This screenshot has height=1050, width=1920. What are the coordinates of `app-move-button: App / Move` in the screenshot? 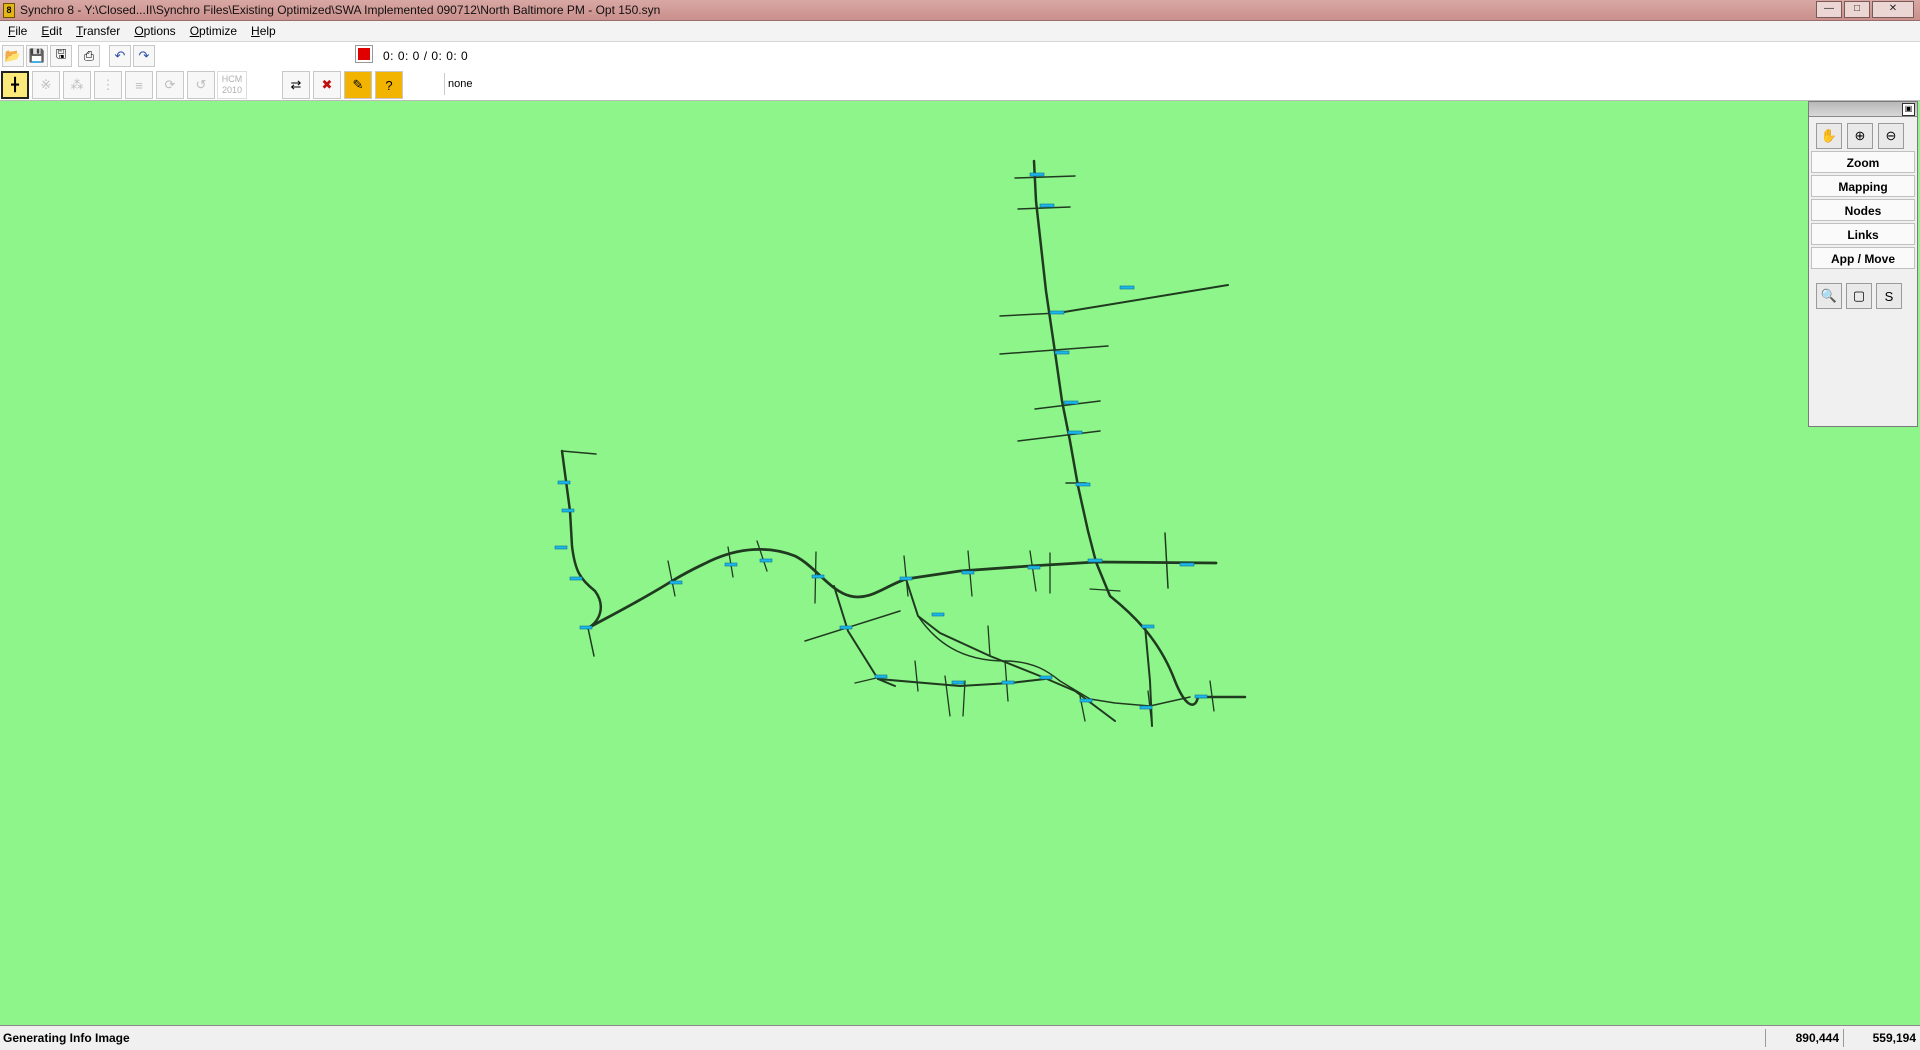 It's located at (1863, 258).